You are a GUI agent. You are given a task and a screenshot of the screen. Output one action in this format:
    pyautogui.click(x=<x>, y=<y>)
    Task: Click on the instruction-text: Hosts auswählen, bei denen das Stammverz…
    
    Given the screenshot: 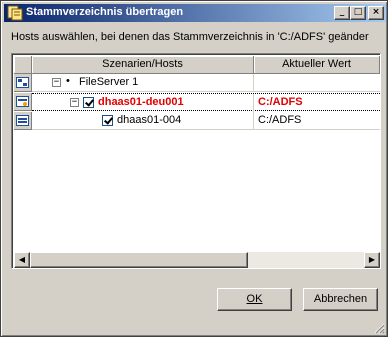 What is the action you would take?
    pyautogui.click(x=190, y=37)
    